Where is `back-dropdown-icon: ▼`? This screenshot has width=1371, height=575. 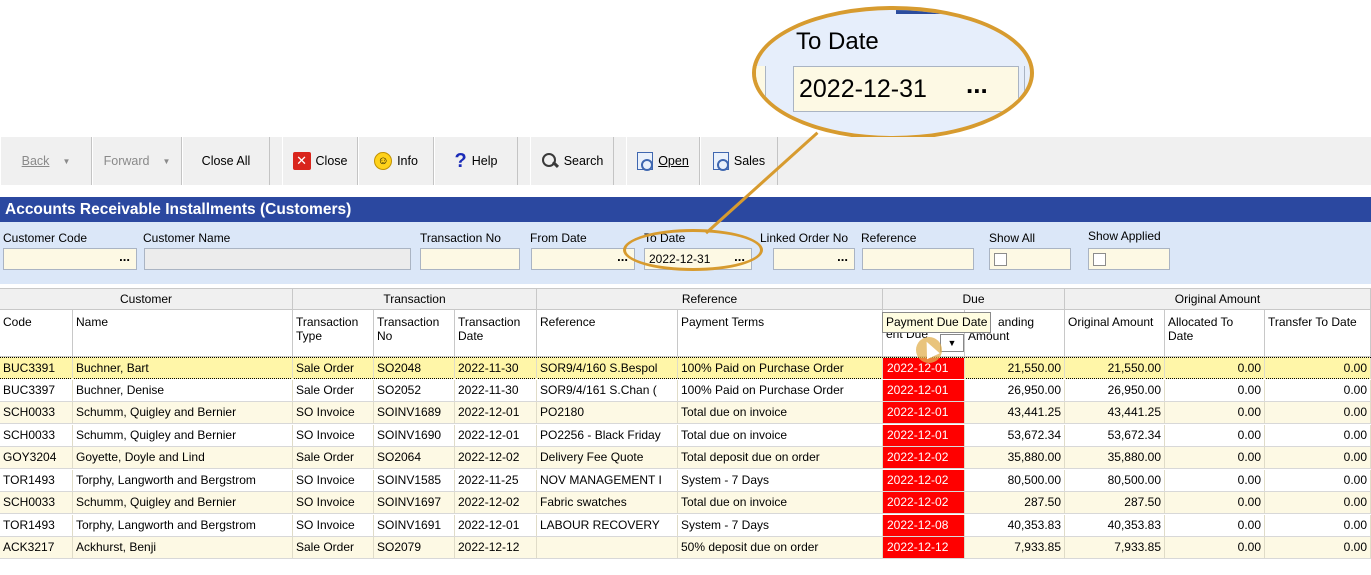 back-dropdown-icon: ▼ is located at coordinates (66, 161).